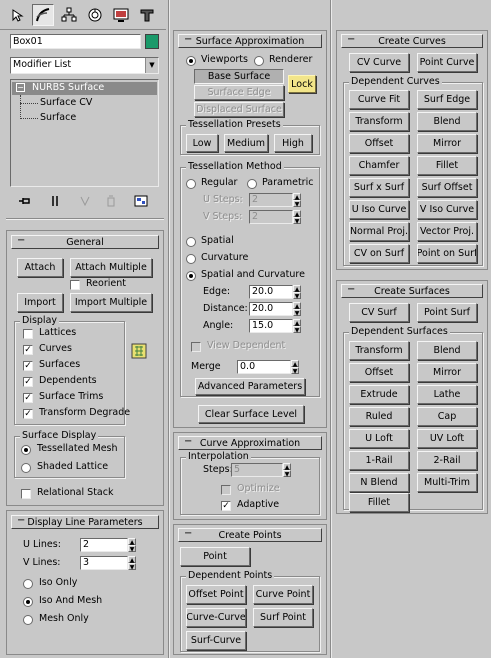 The width and height of the screenshot is (491, 658). Describe the element at coordinates (226, 490) in the screenshot. I see `optimize-checkbox` at that location.